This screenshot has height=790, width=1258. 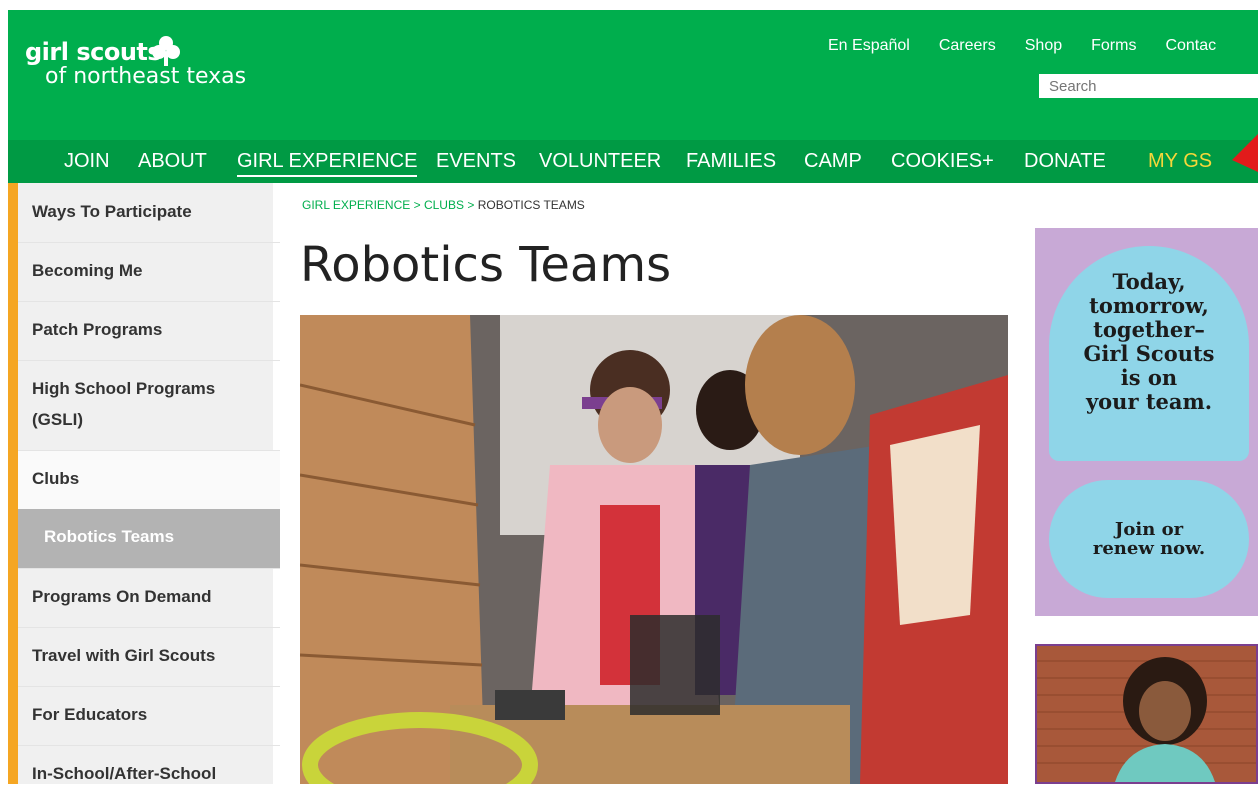 What do you see at coordinates (1149, 281) in the screenshot?
I see `ad-line: Today,` at bounding box center [1149, 281].